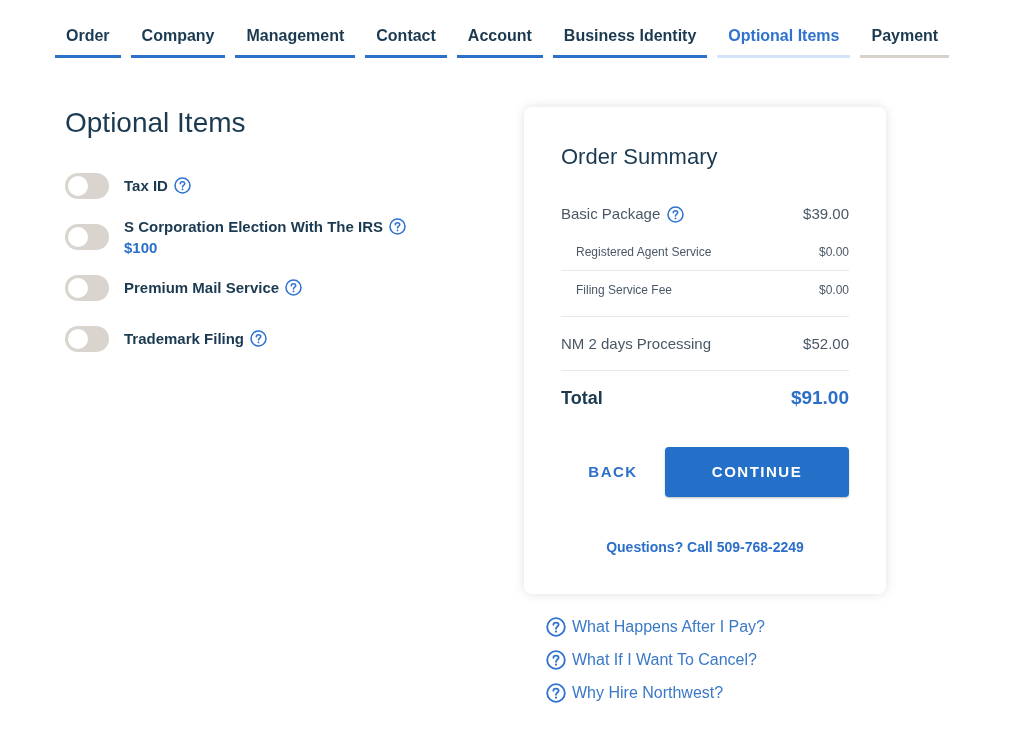 This screenshot has height=737, width=1024. I want to click on faq-link: What If I Want To Cancel?, so click(664, 660).